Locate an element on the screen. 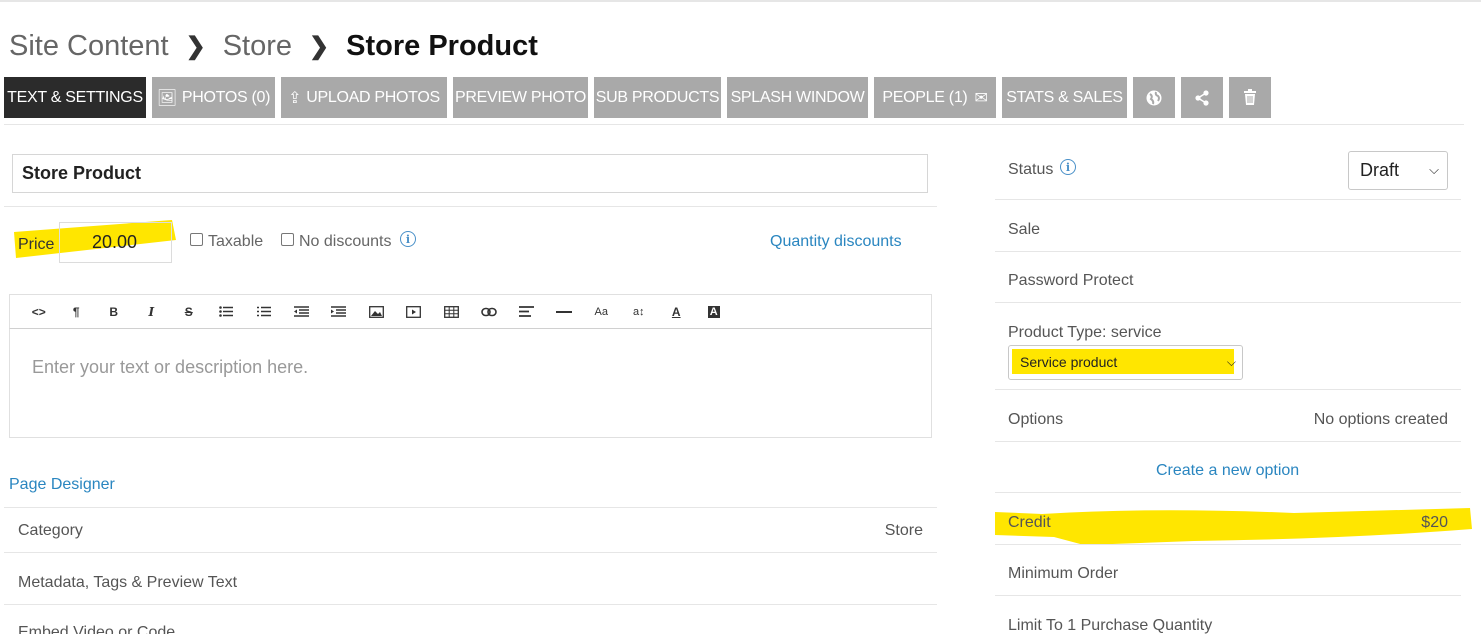  share-button is located at coordinates (1202, 97).